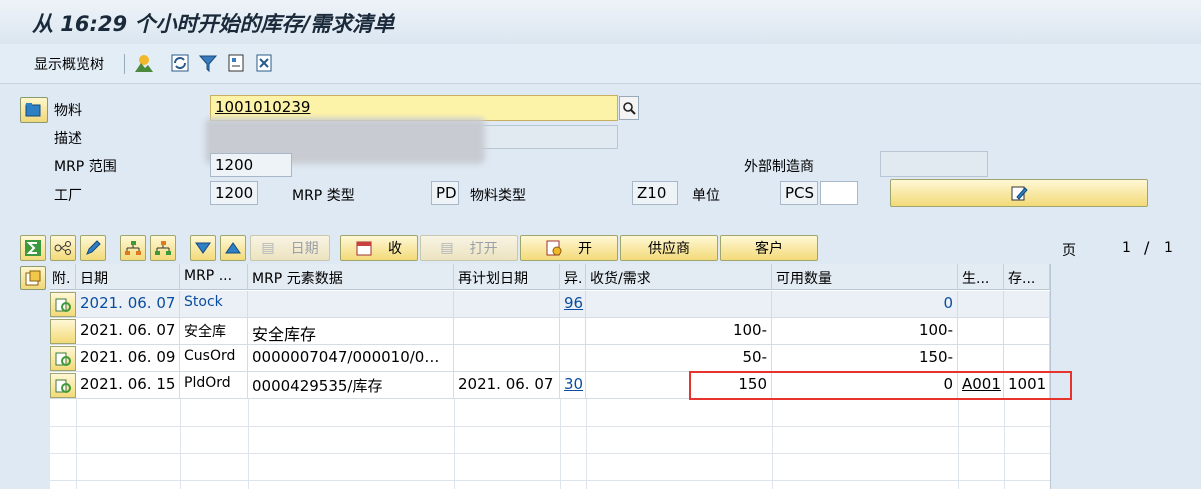 The image size is (1201, 489). Describe the element at coordinates (445, 193) in the screenshot. I see `mrp-type-field: PD` at that location.